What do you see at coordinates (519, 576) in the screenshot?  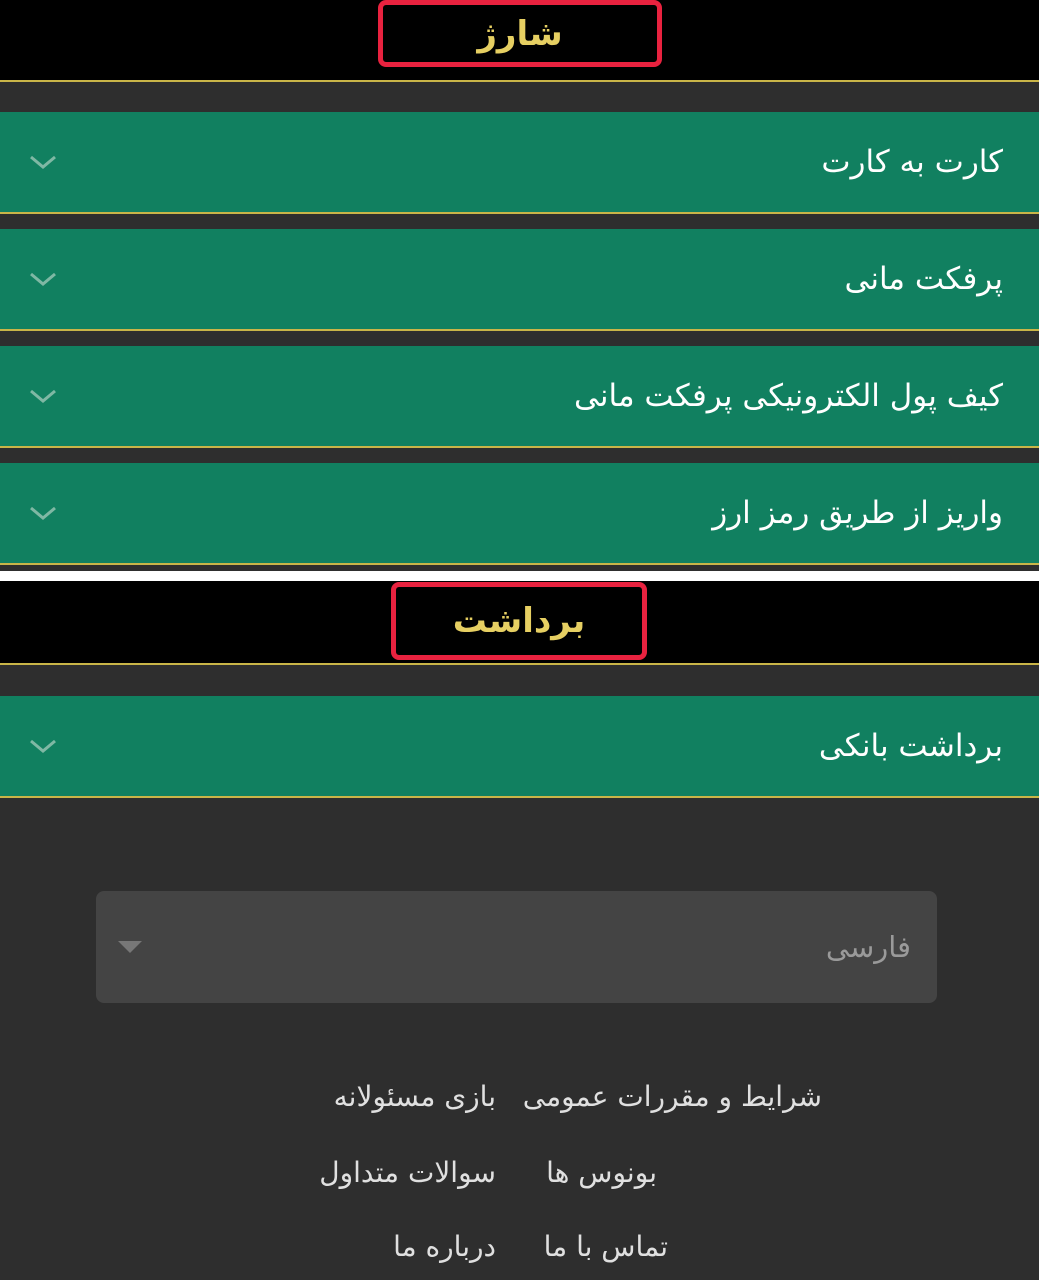 I see `section-divider` at bounding box center [519, 576].